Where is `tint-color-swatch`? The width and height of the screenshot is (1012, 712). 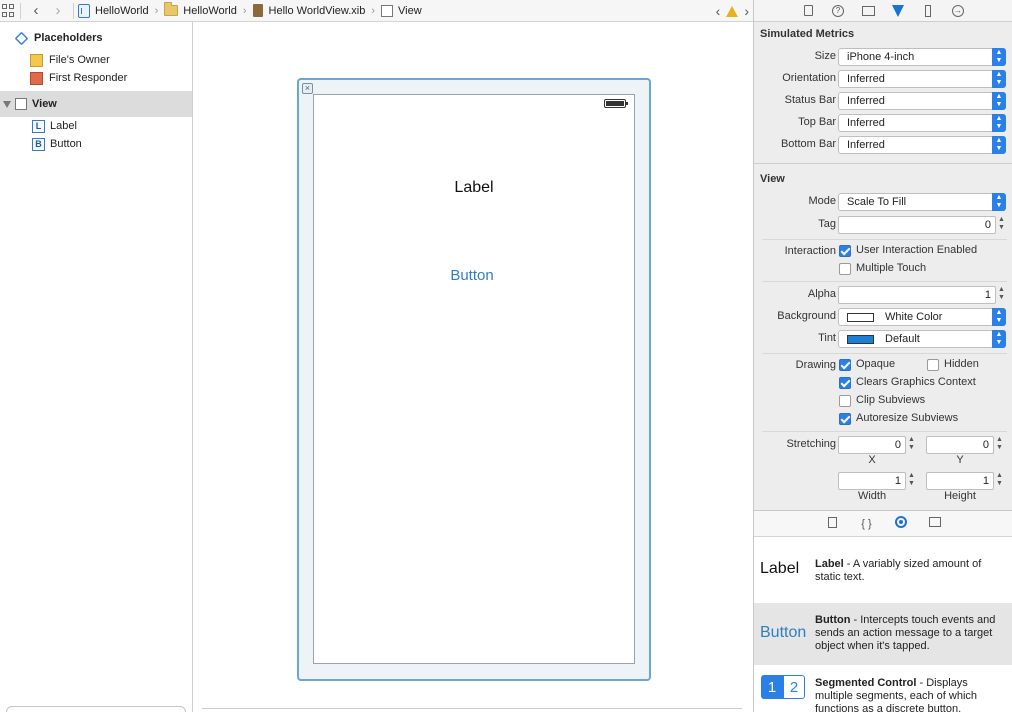
tint-color-swatch is located at coordinates (860, 339).